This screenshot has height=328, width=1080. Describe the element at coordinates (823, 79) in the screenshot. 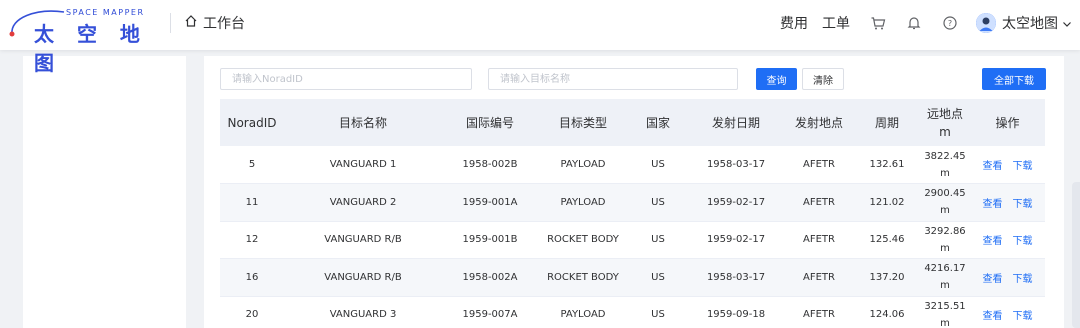

I see `clear-button: 清除` at that location.